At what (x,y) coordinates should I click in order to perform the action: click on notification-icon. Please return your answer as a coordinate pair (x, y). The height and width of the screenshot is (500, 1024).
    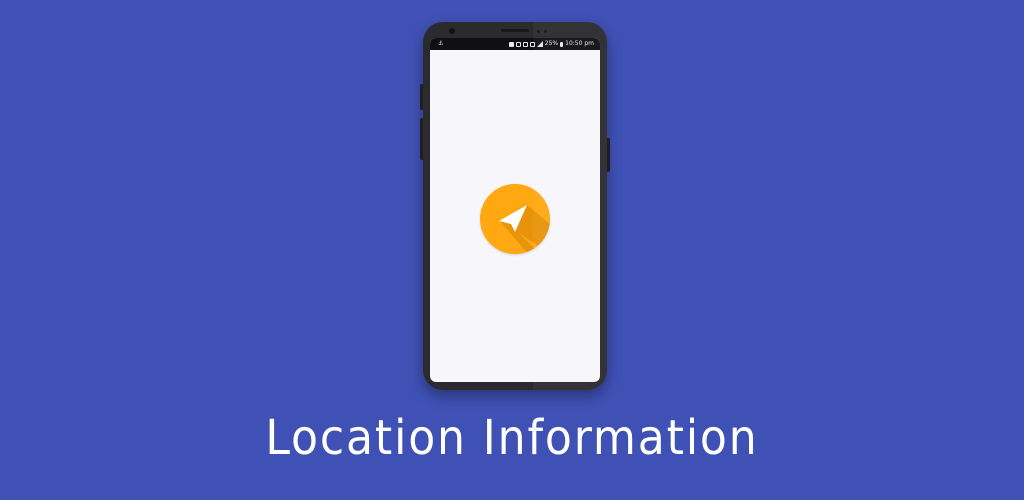
    Looking at the image, I should click on (511, 44).